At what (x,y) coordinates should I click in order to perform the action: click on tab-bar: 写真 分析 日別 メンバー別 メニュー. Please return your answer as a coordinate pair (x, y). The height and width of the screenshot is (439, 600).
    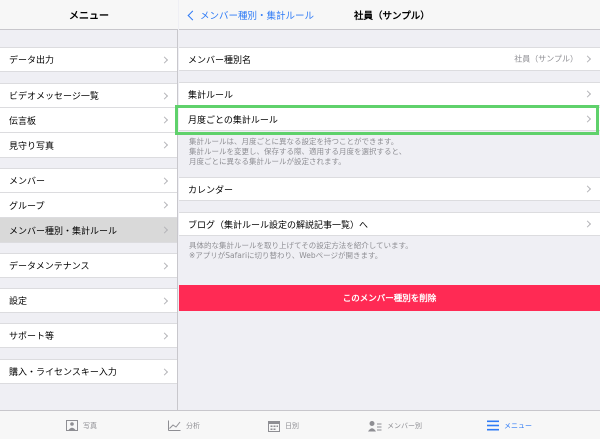
    Looking at the image, I should click on (300, 424).